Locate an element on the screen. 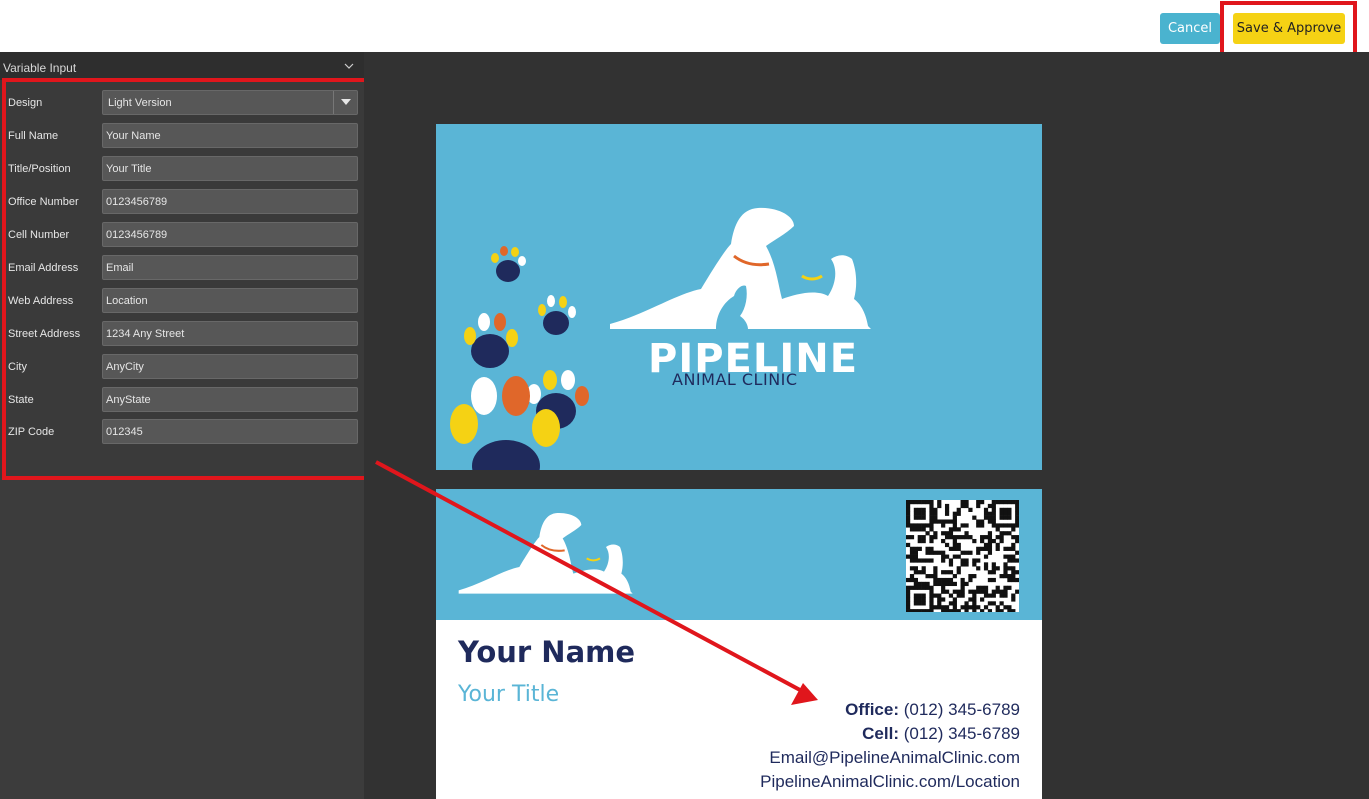  email-address-input is located at coordinates (230, 267).